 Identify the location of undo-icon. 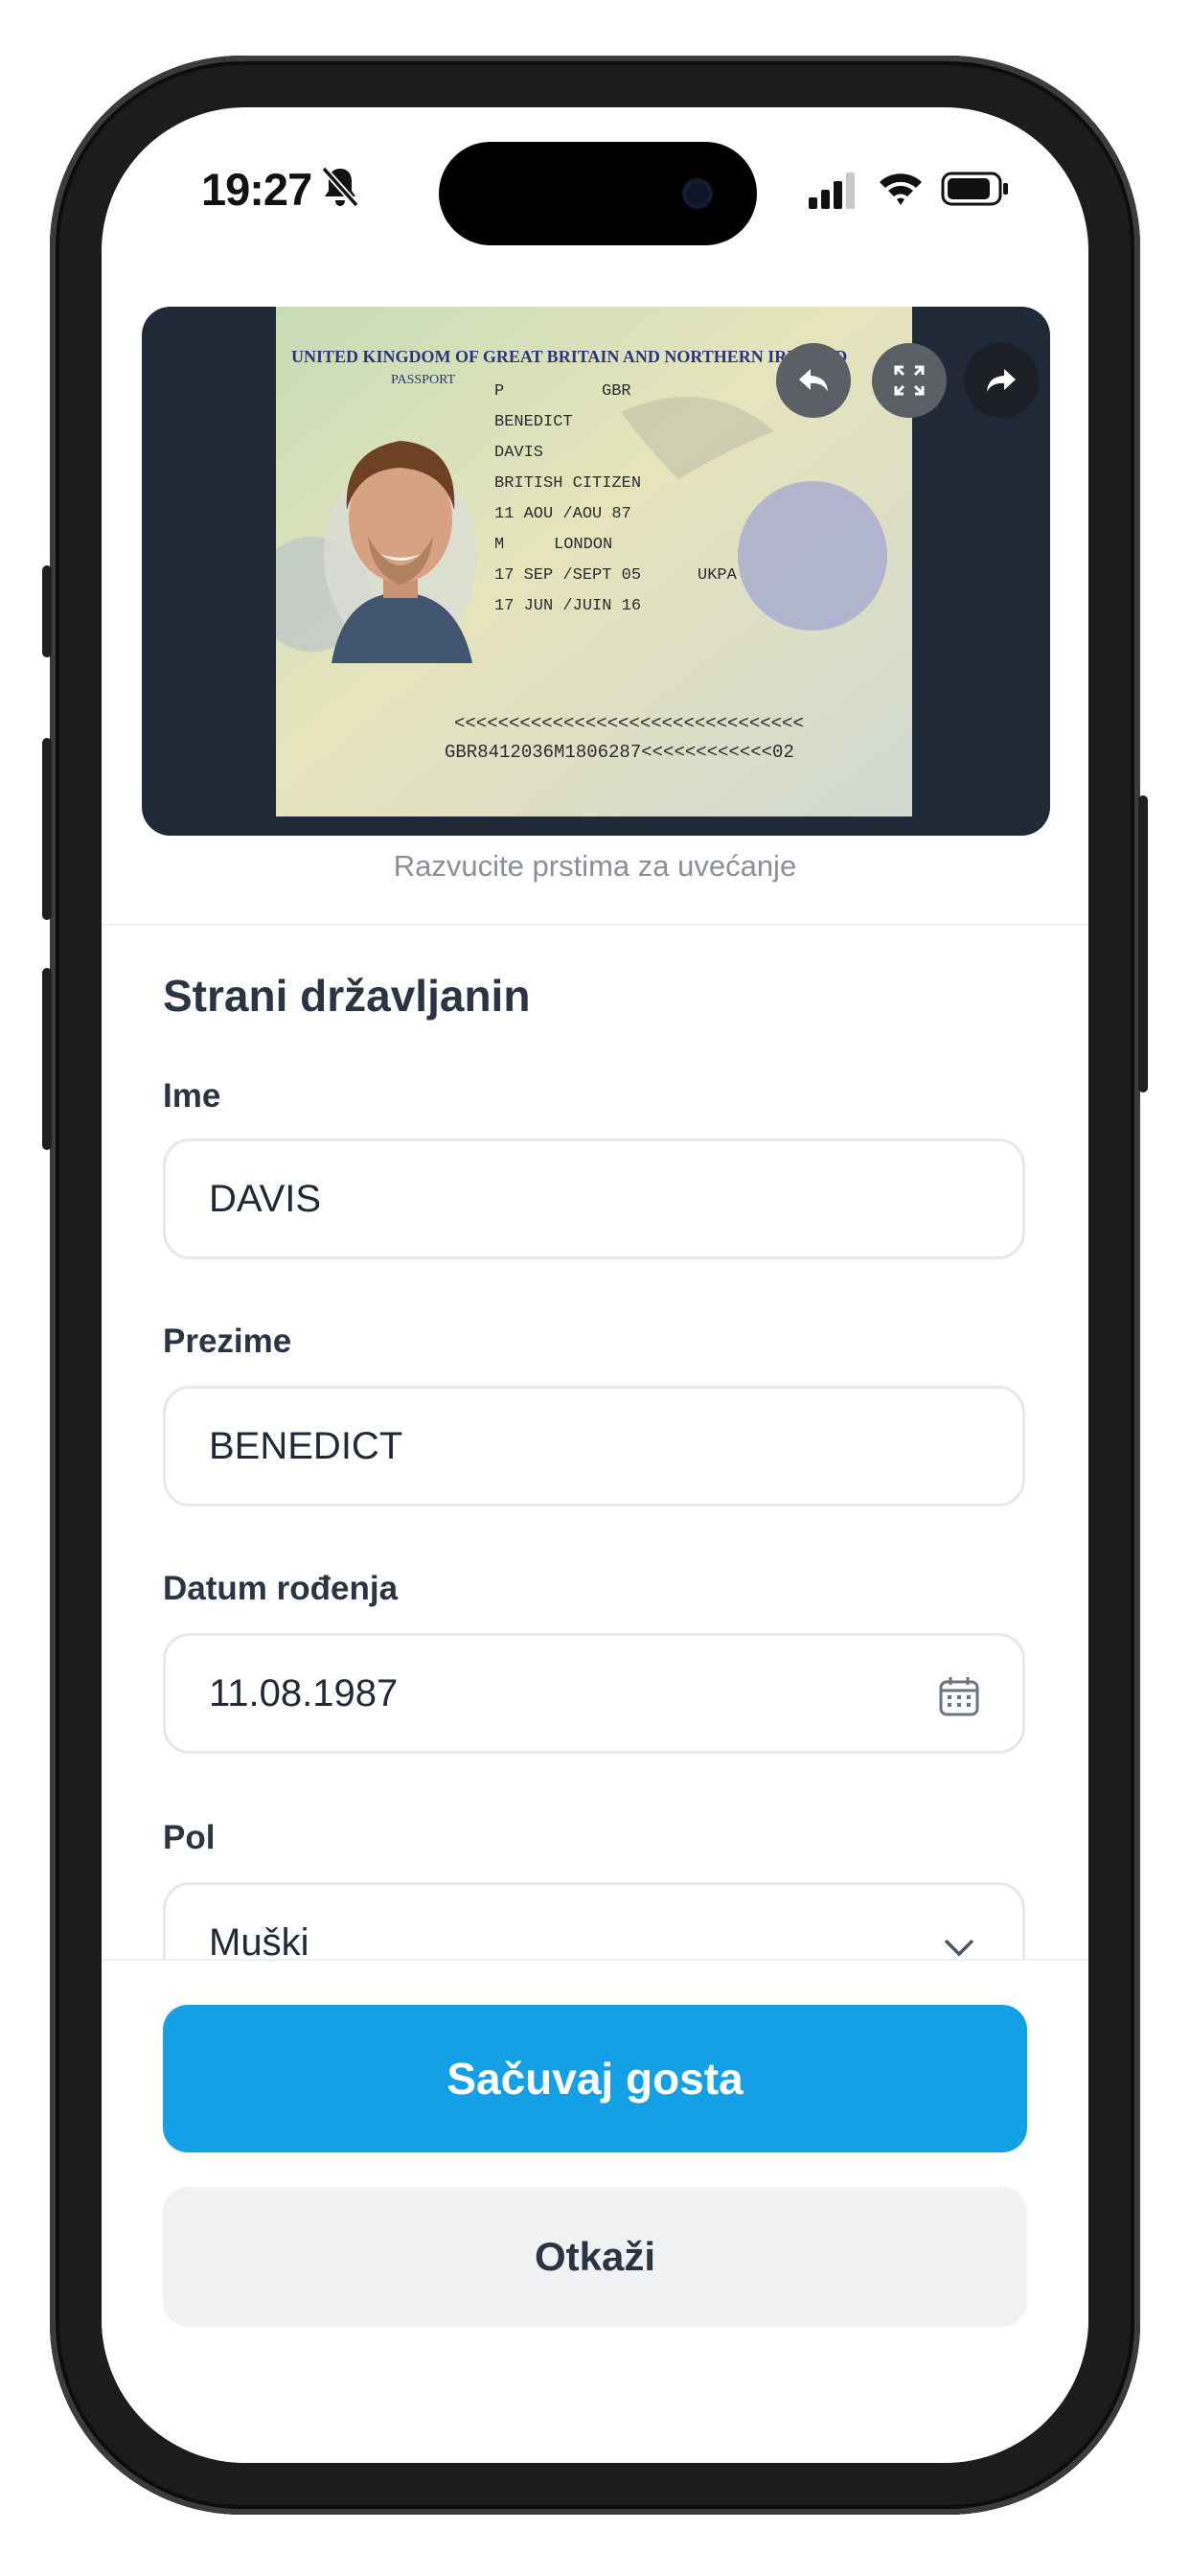
(813, 380).